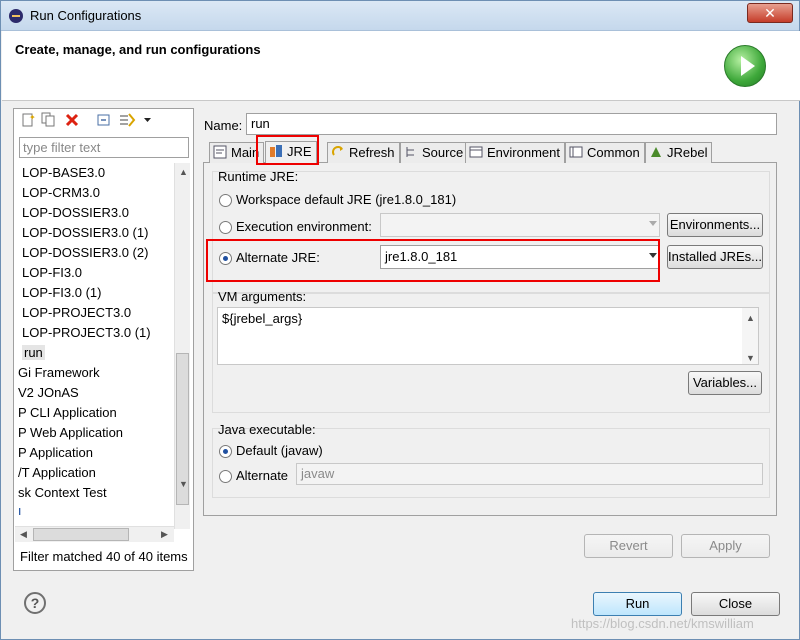 The image size is (800, 640). What do you see at coordinates (94, 253) in the screenshot?
I see `list-item: LOP-DOSSIER3.0 (2)` at bounding box center [94, 253].